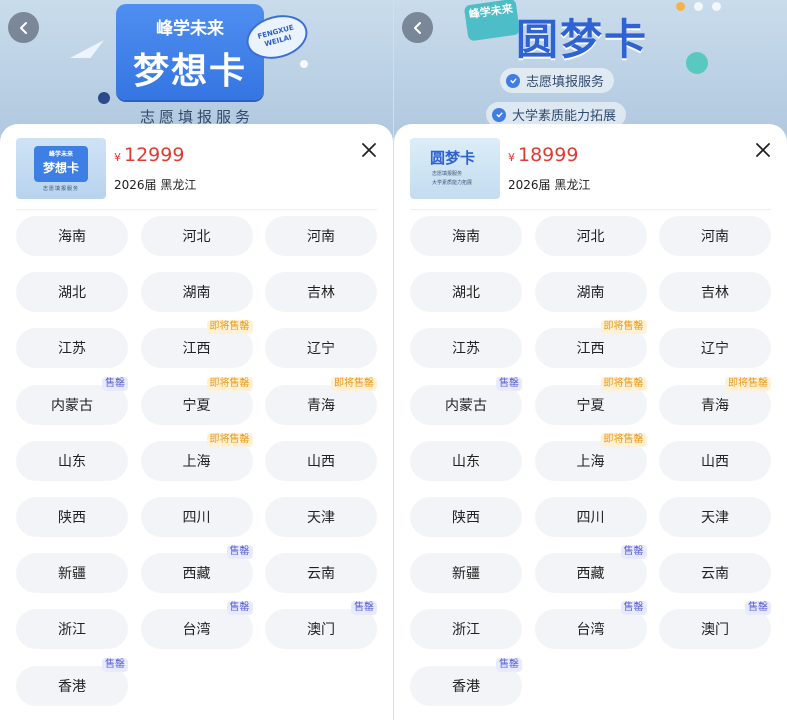  I want to click on back-arrow-icon, so click(417, 27).